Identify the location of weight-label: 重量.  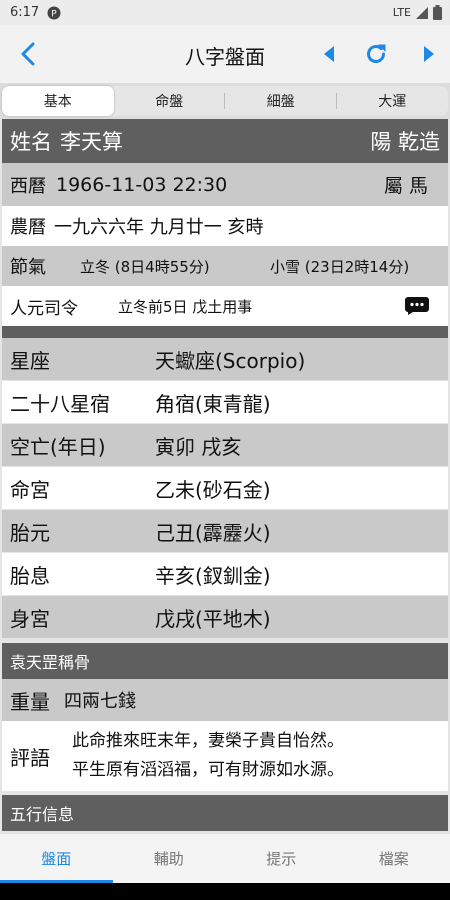
(30, 701).